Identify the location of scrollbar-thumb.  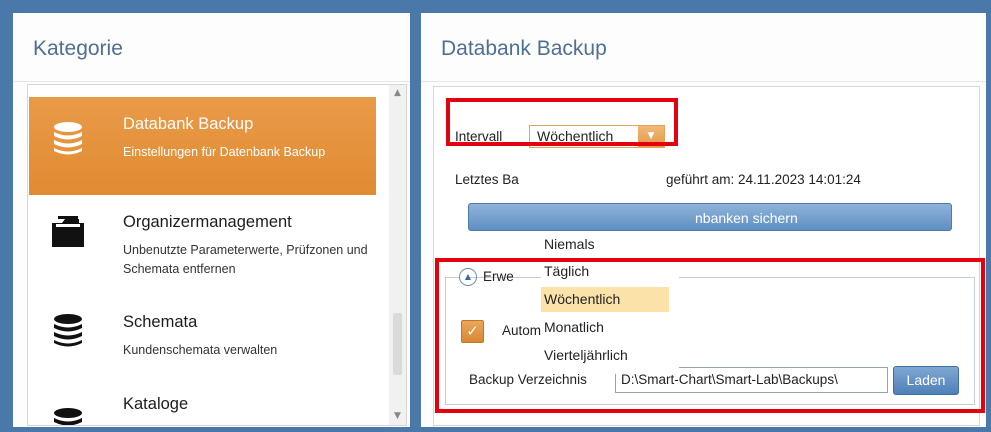
(397, 344).